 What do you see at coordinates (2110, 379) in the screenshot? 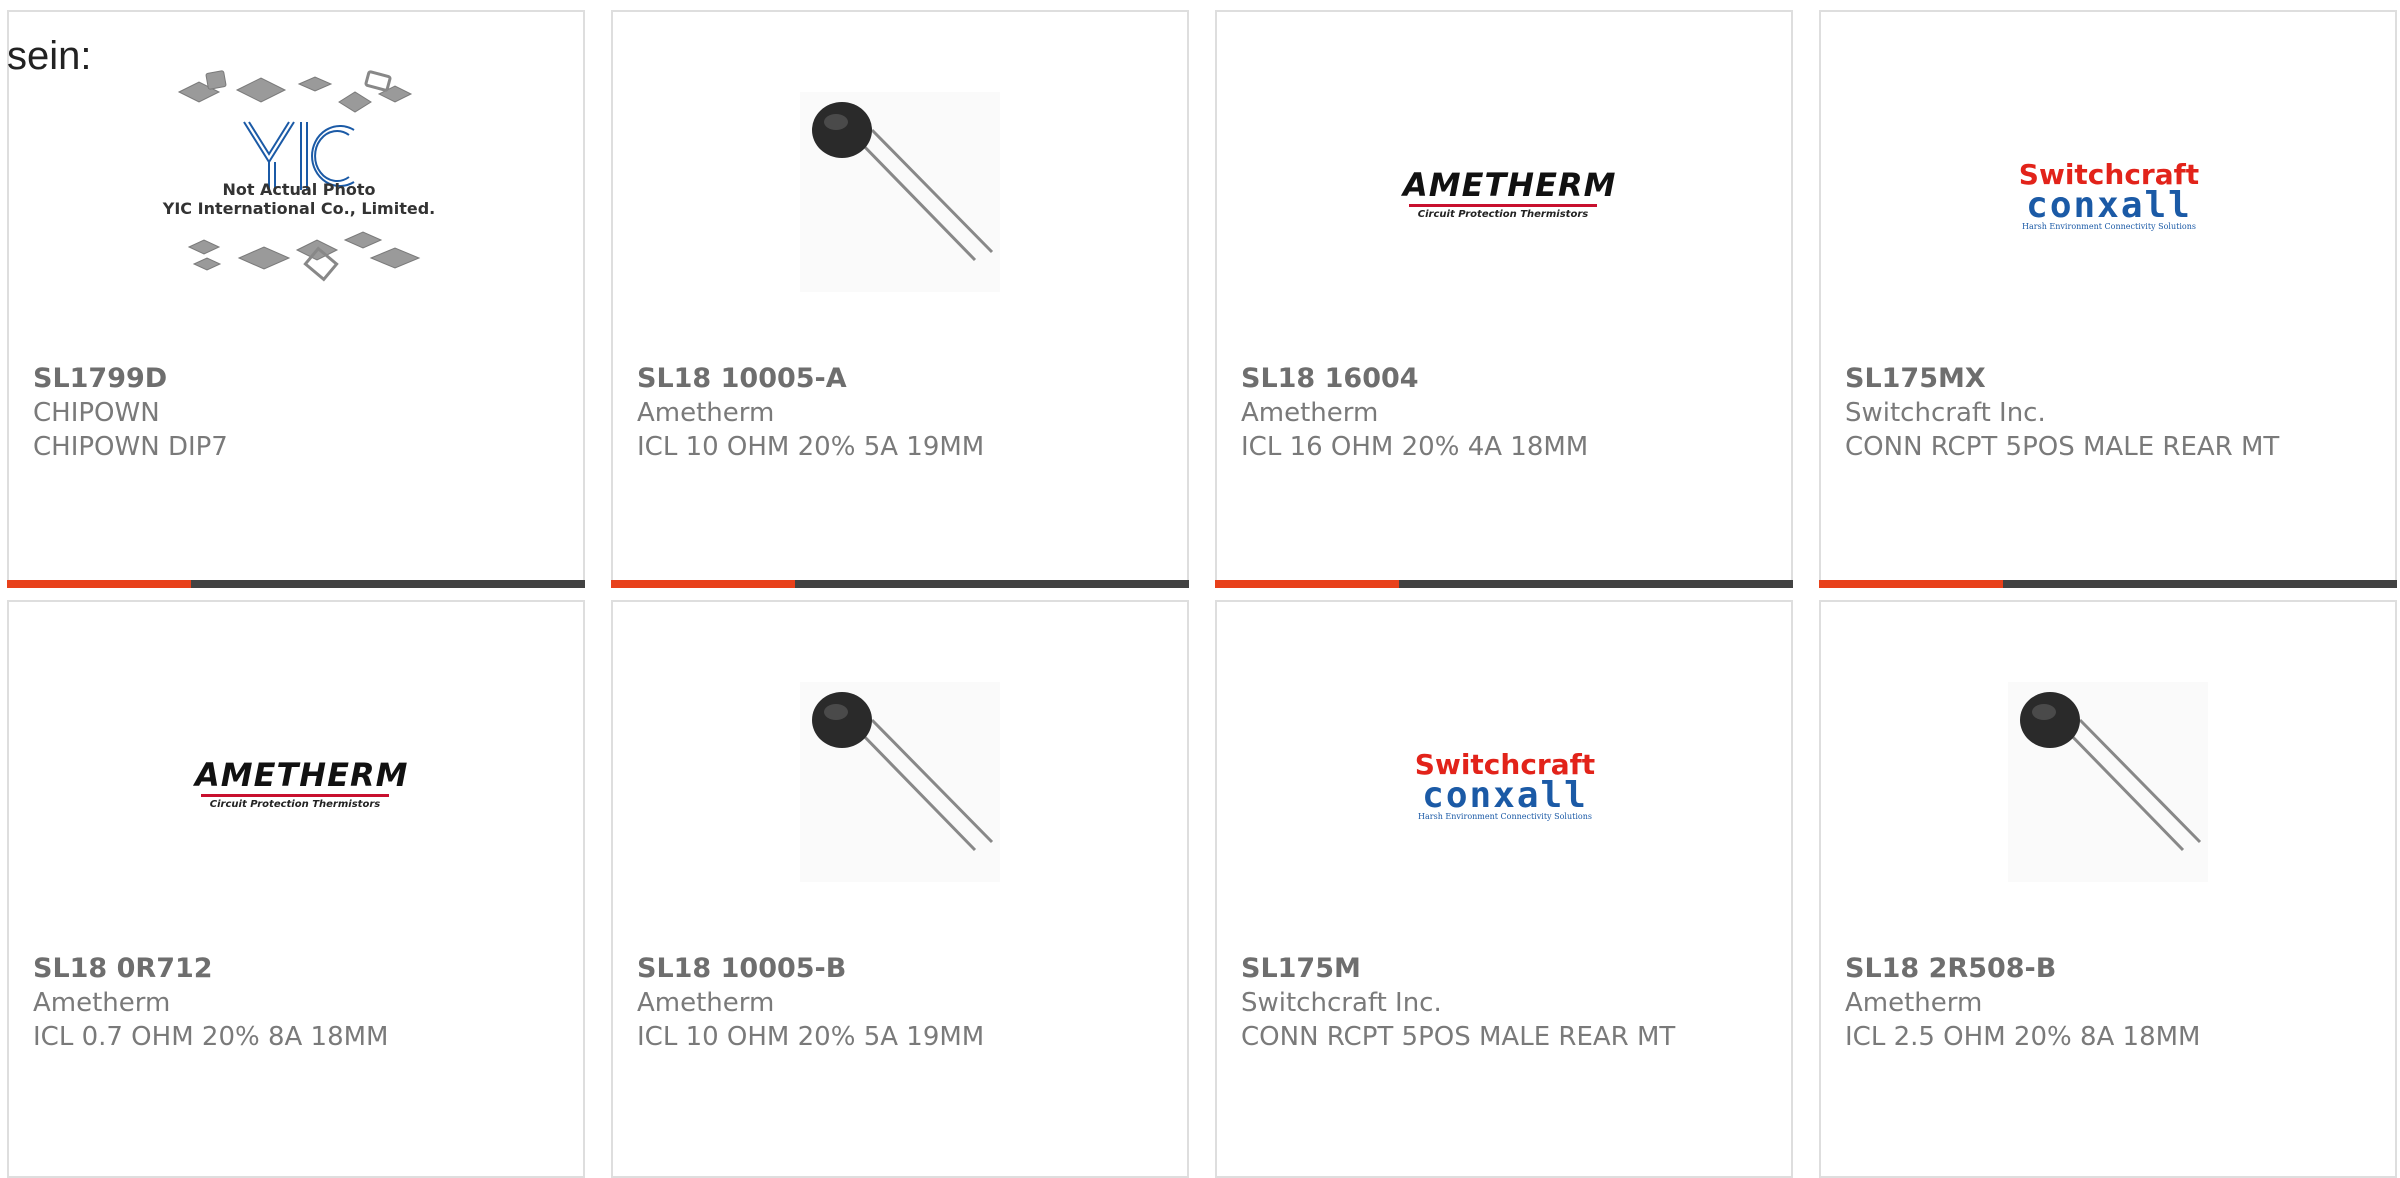
I see `part-number: SL175MX` at bounding box center [2110, 379].